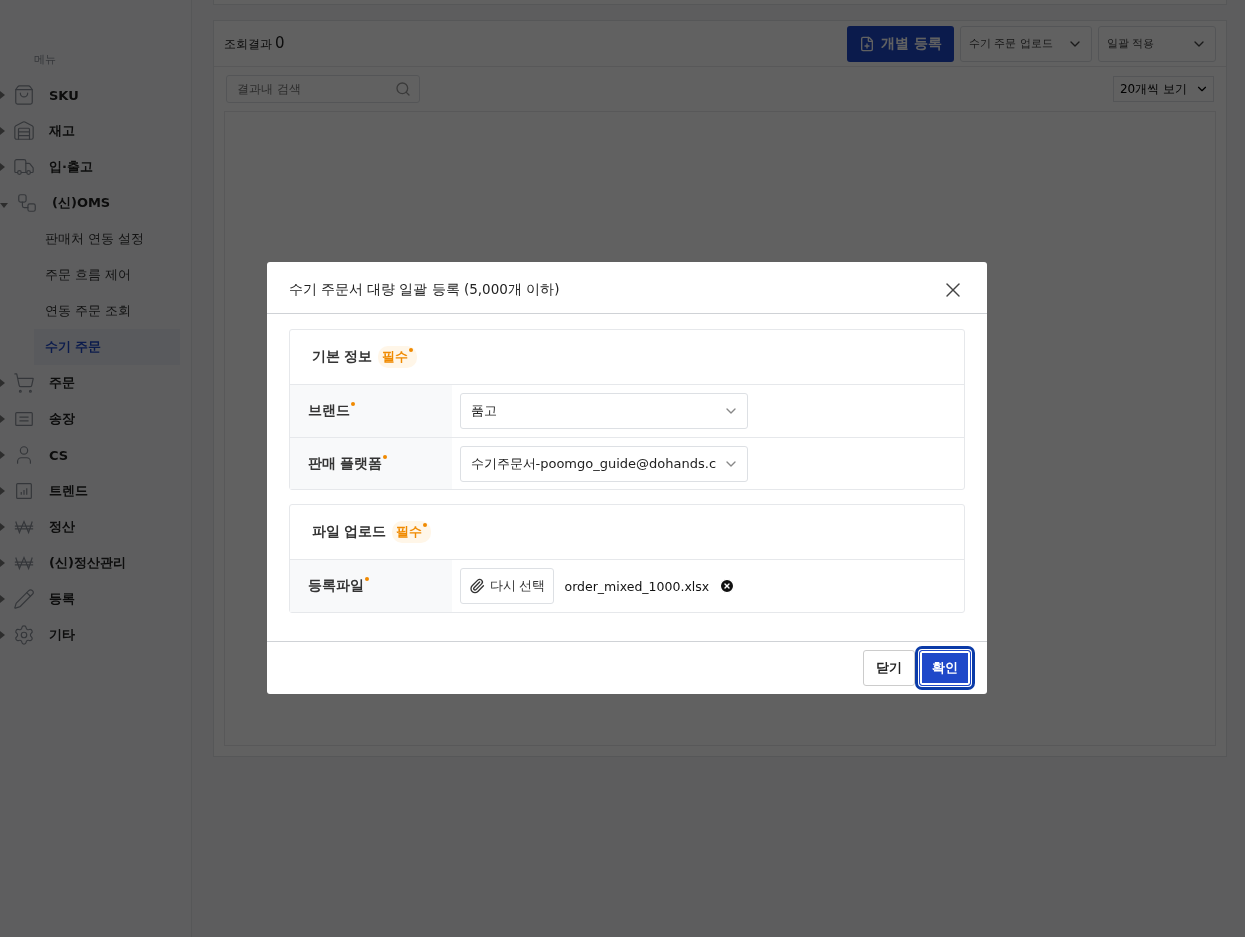 The height and width of the screenshot is (937, 1245). Describe the element at coordinates (1157, 43) in the screenshot. I see `dropdown: 일괄 적용` at that location.